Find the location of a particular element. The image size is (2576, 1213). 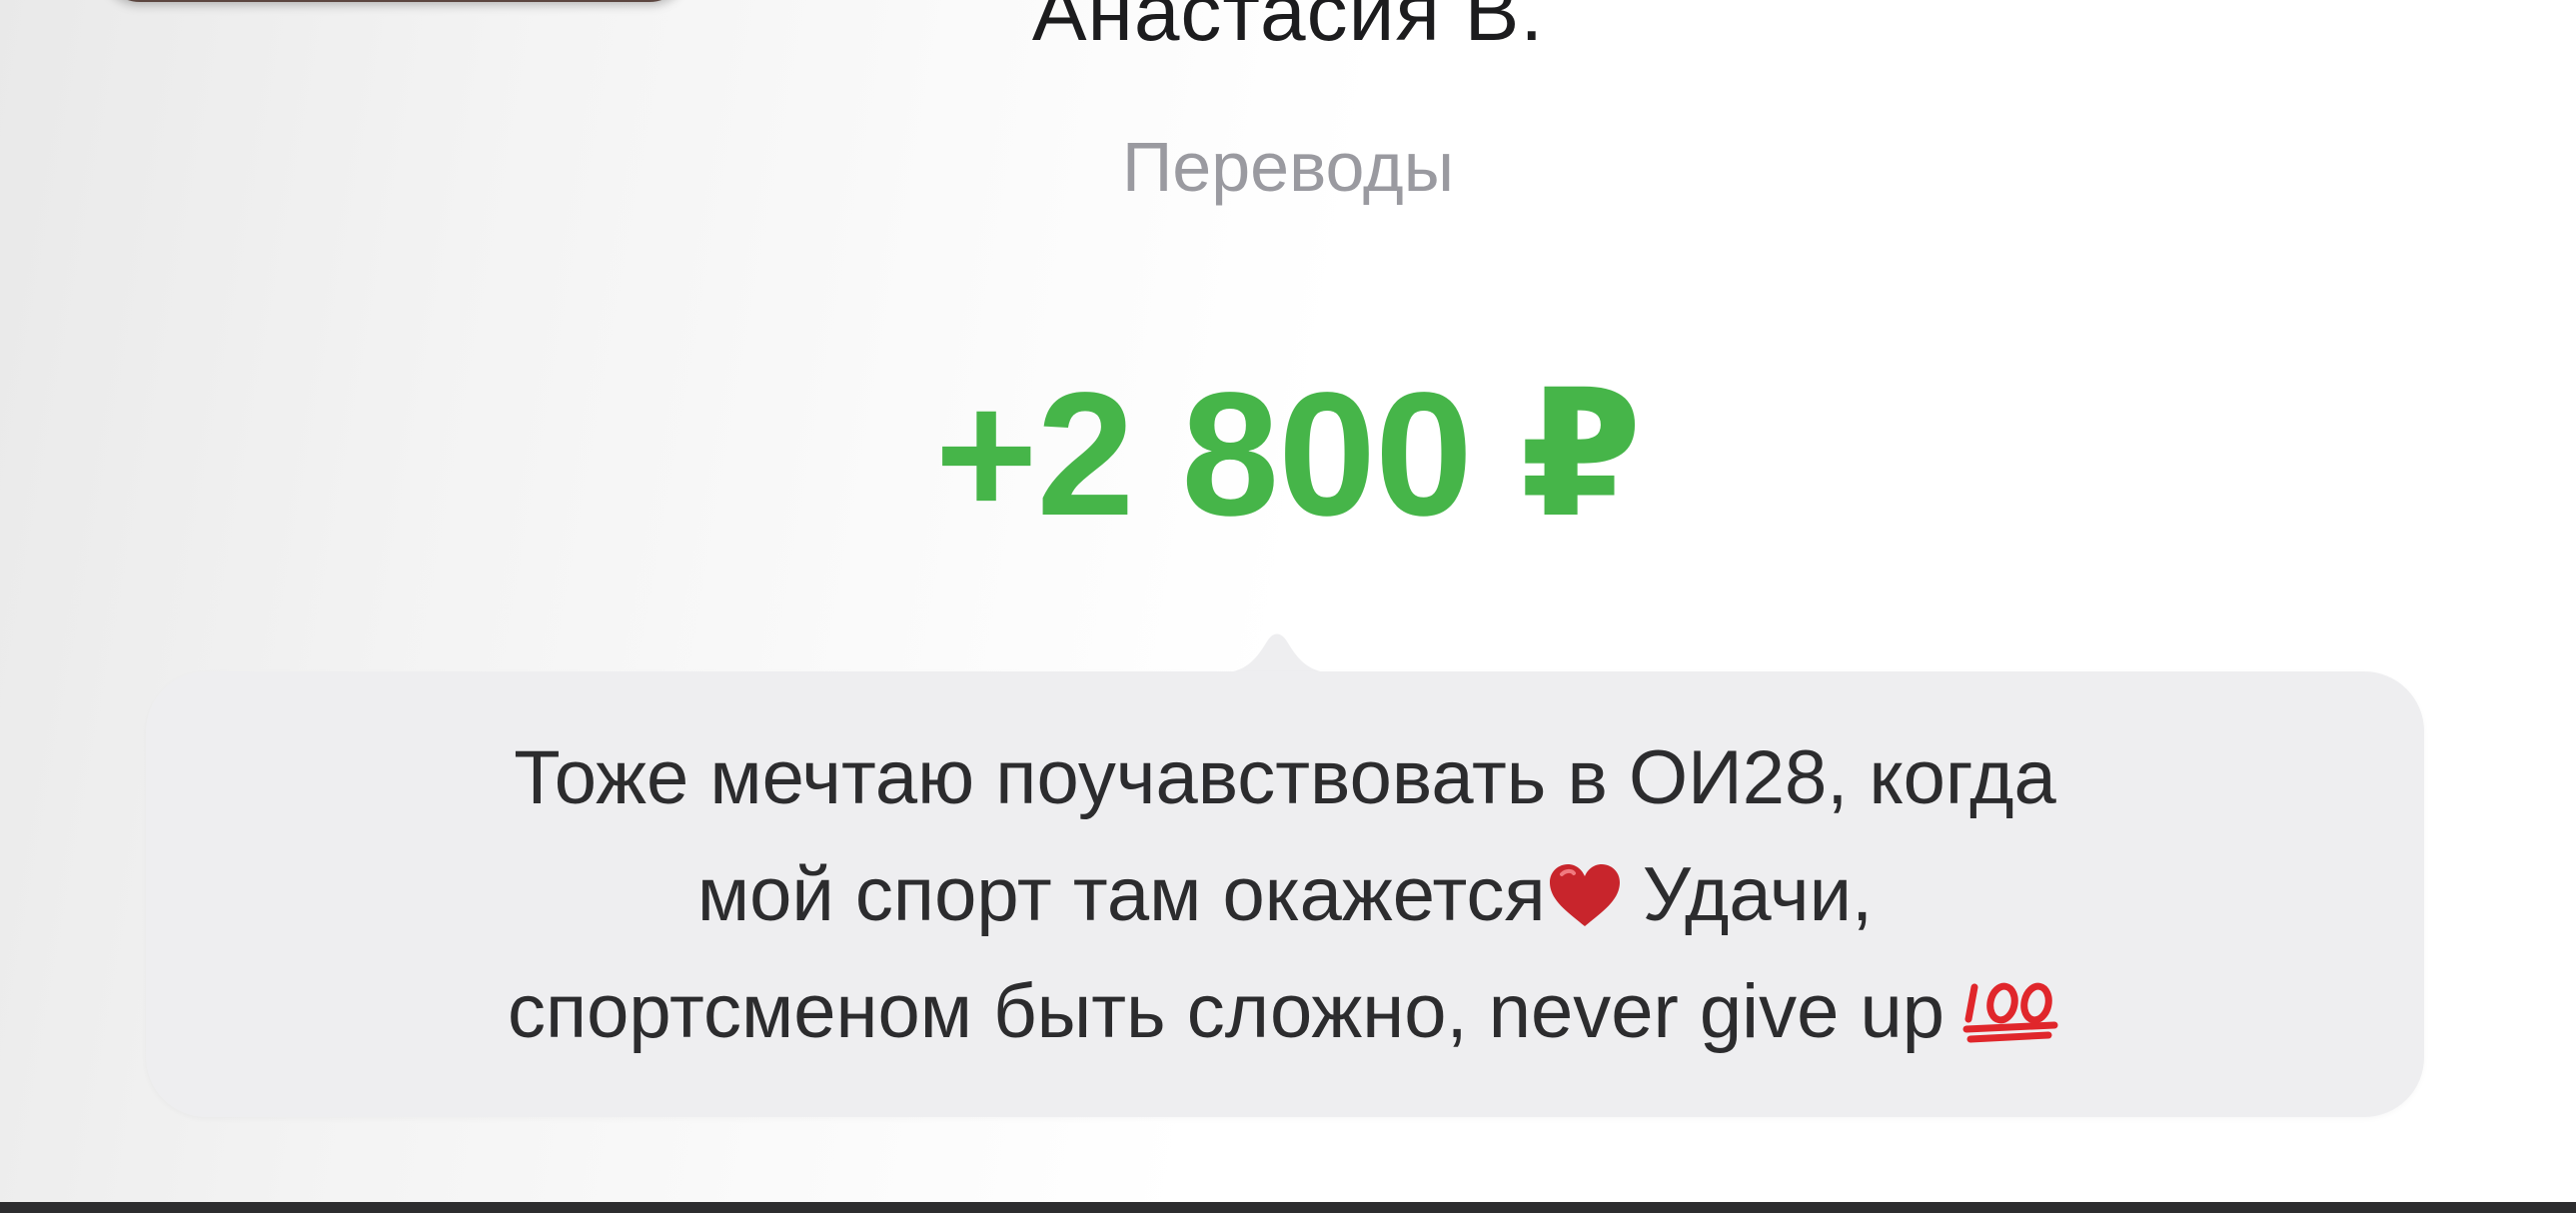

transaction-category: Переводы is located at coordinates (1288, 167).